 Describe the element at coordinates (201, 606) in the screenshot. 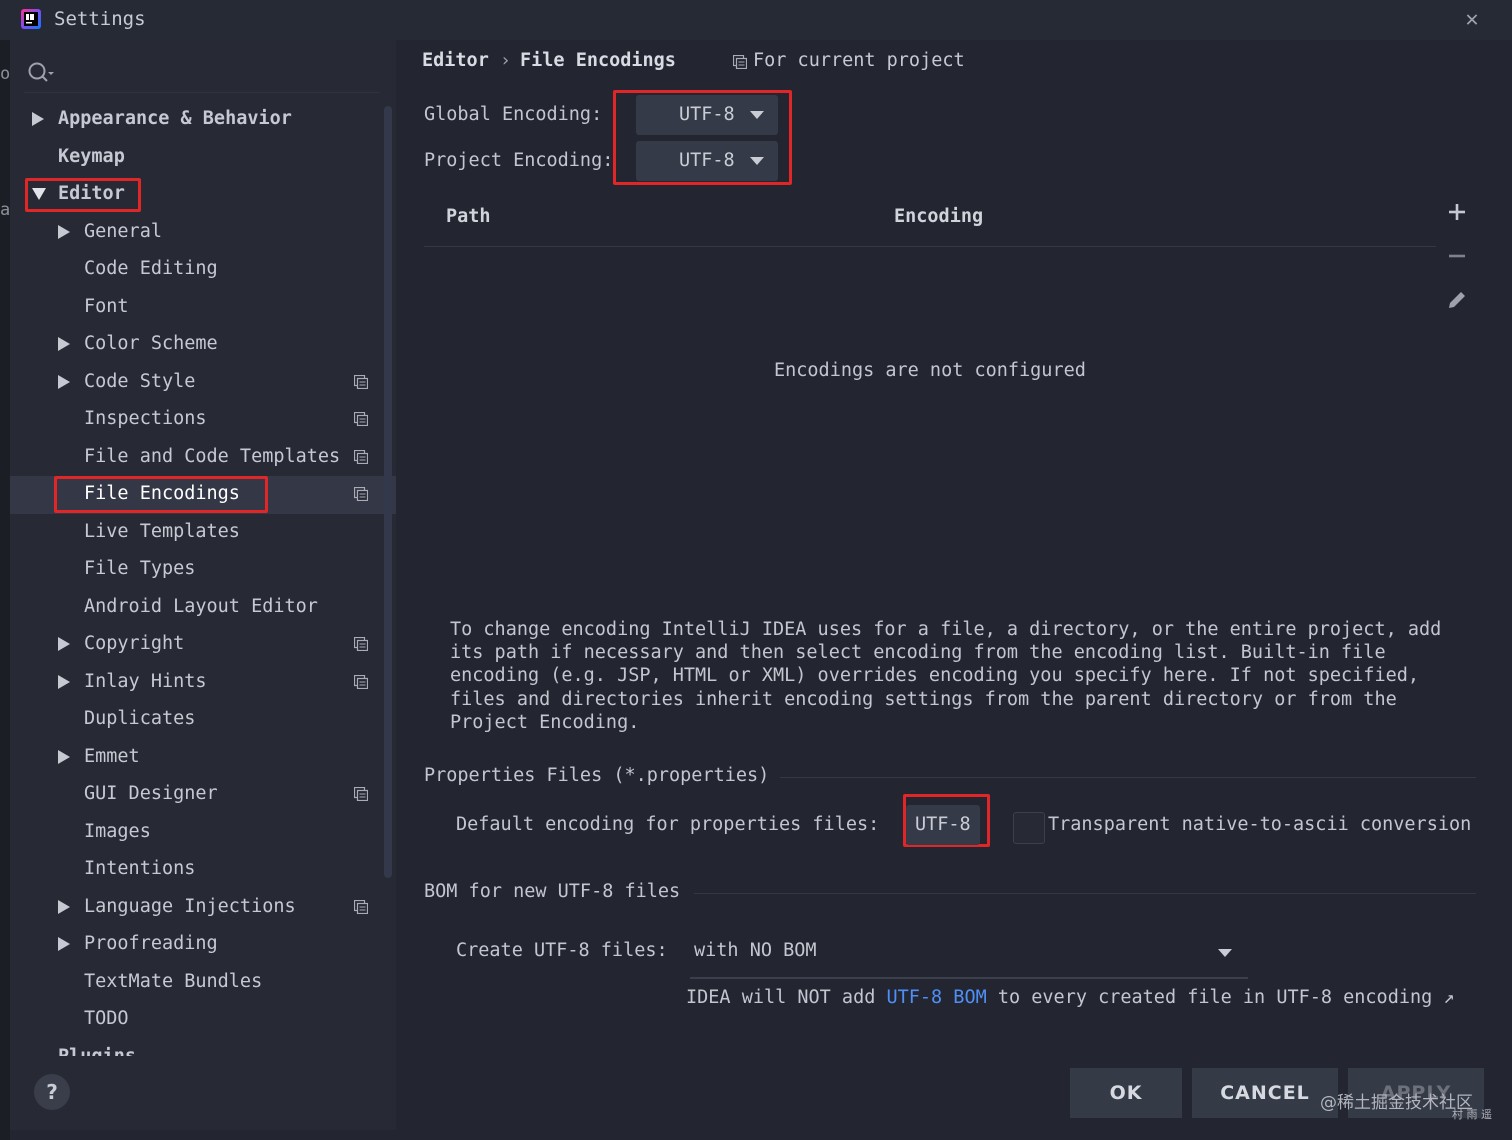

I see `sidebar-item-label: Android Layout Editor` at that location.